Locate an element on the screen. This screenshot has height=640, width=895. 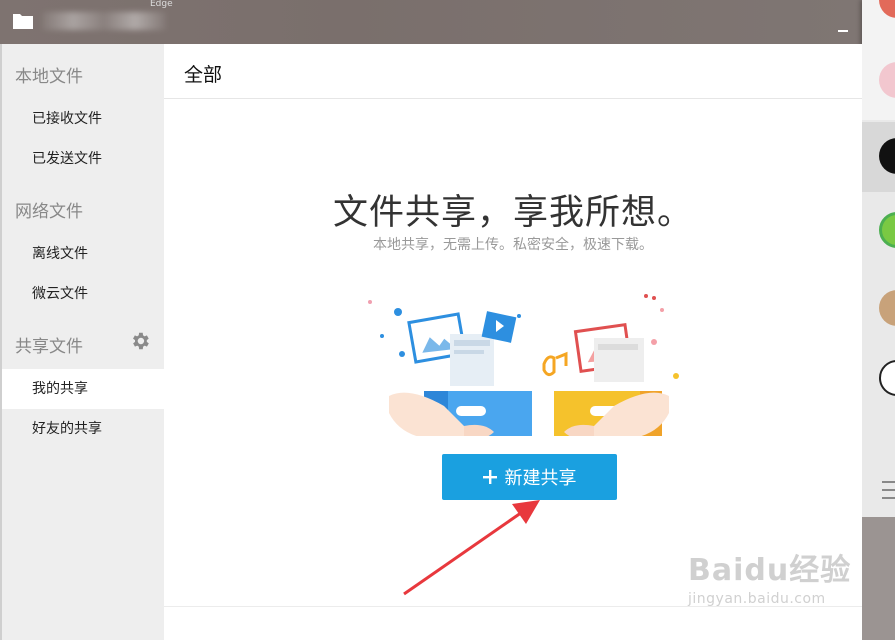
window-titlebar: Edge is located at coordinates (431, 22).